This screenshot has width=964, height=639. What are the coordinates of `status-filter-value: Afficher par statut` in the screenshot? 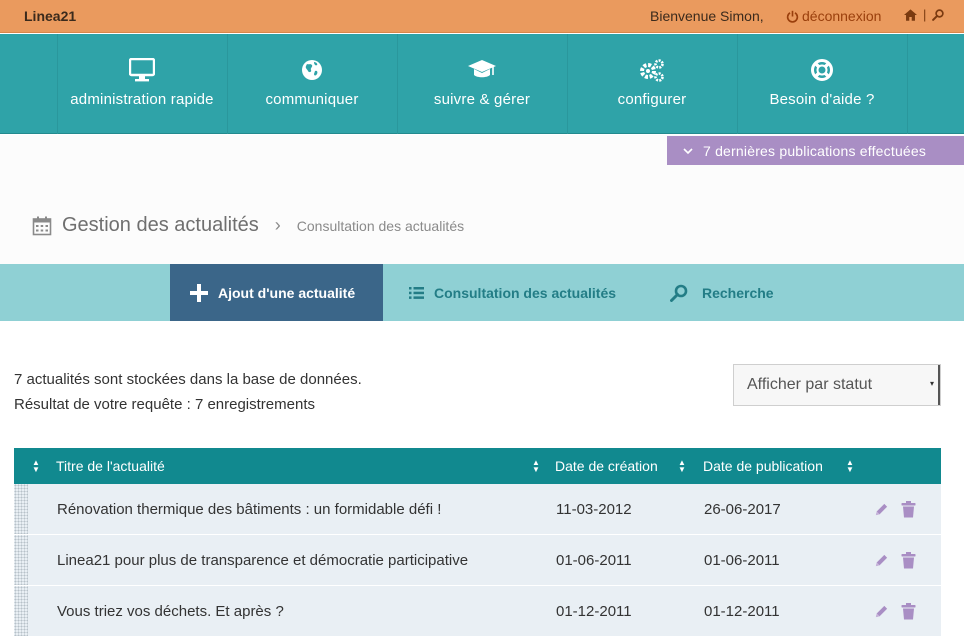 It's located at (810, 384).